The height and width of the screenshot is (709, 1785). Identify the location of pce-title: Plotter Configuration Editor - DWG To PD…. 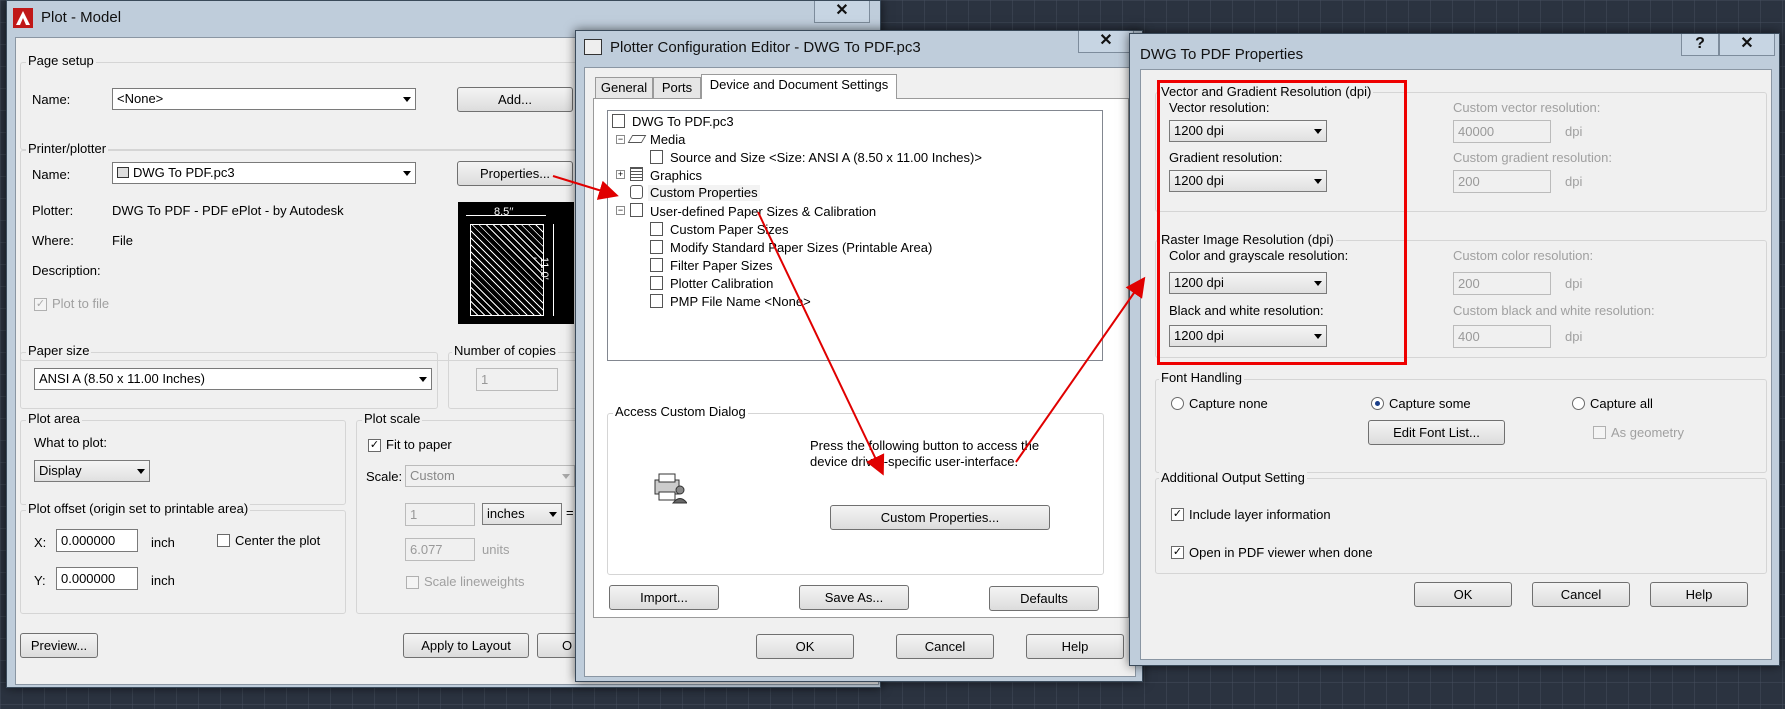
(765, 47).